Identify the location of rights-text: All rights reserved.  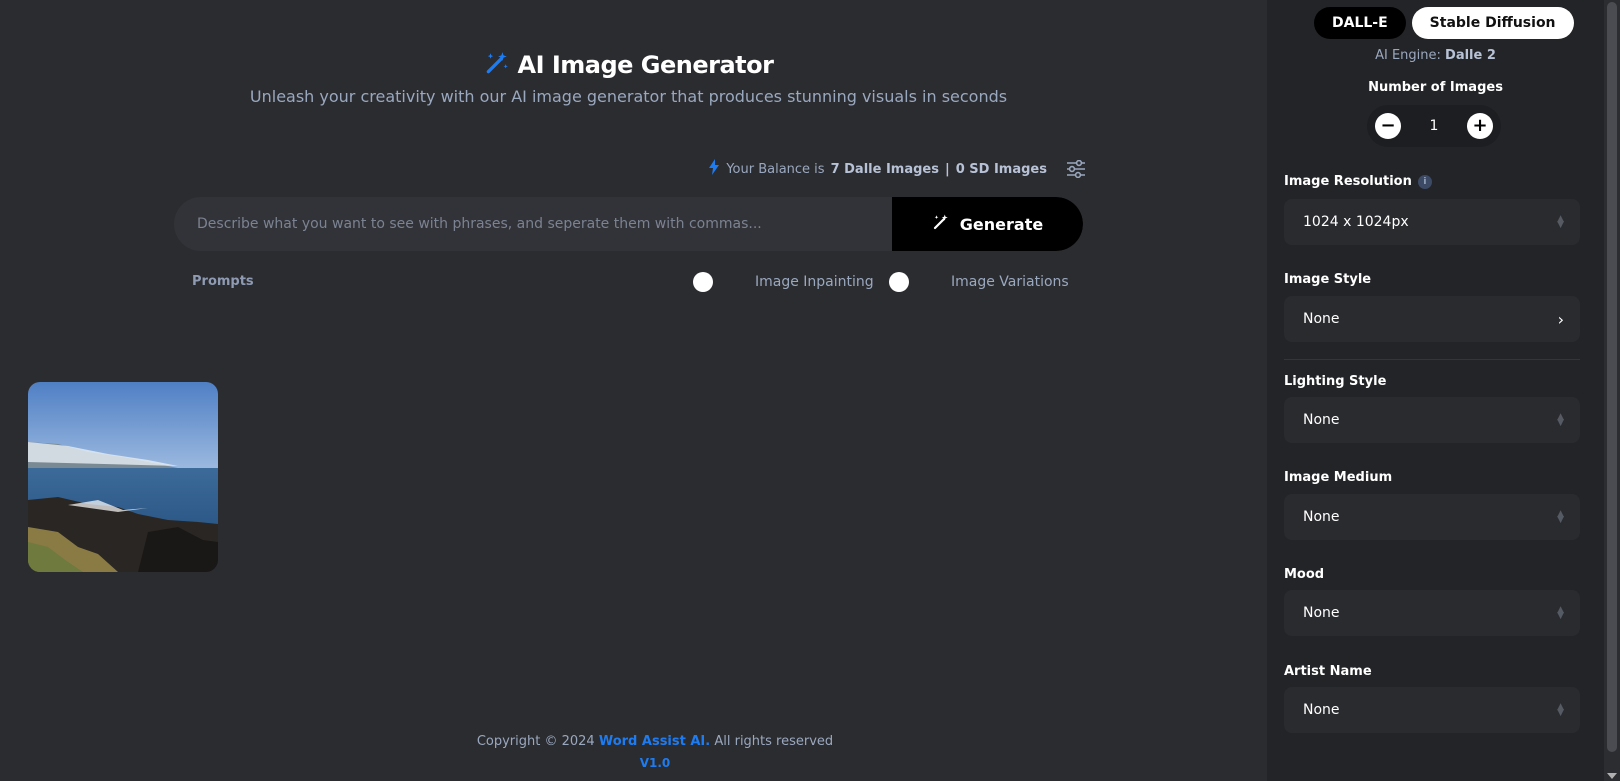
(774, 741).